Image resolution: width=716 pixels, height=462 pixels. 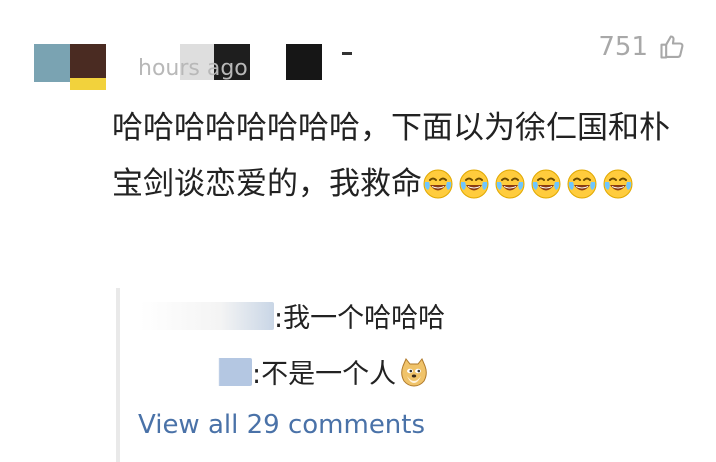 I want to click on emoji-row, so click(x=530, y=184).